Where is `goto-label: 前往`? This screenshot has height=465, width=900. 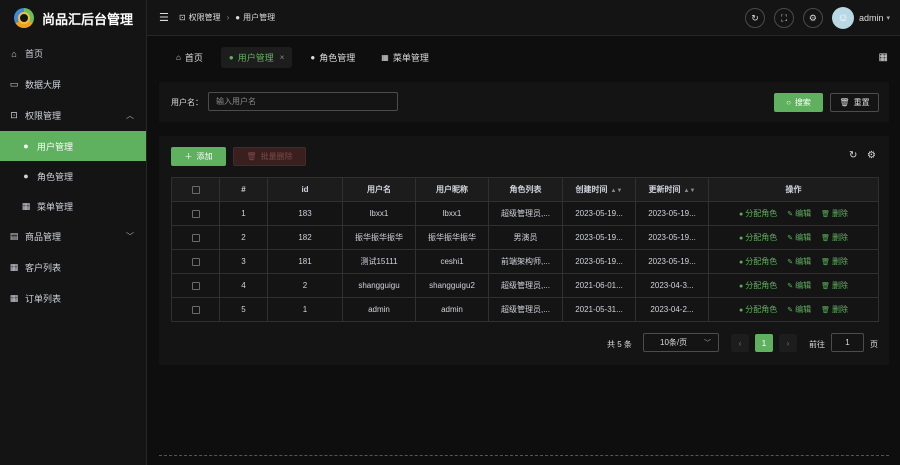
goto-label: 前往 is located at coordinates (817, 344).